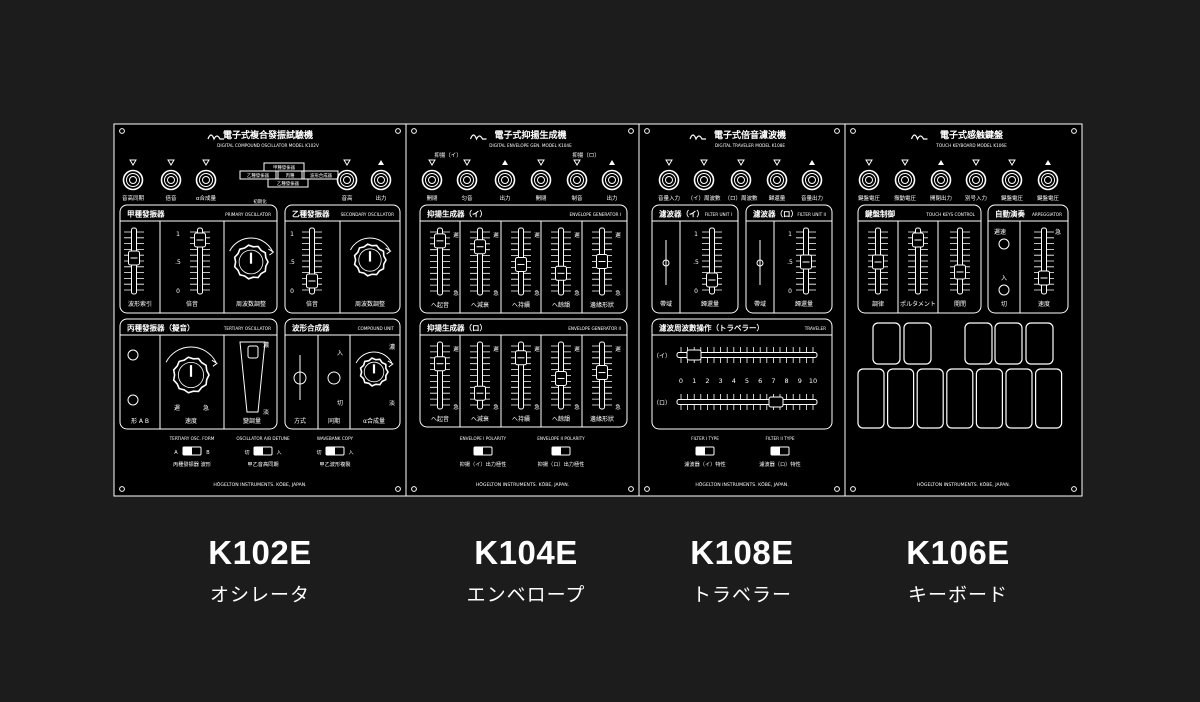  Describe the element at coordinates (483, 464) in the screenshot. I see `switch-label: 抑揚（イ）出力極性` at that location.